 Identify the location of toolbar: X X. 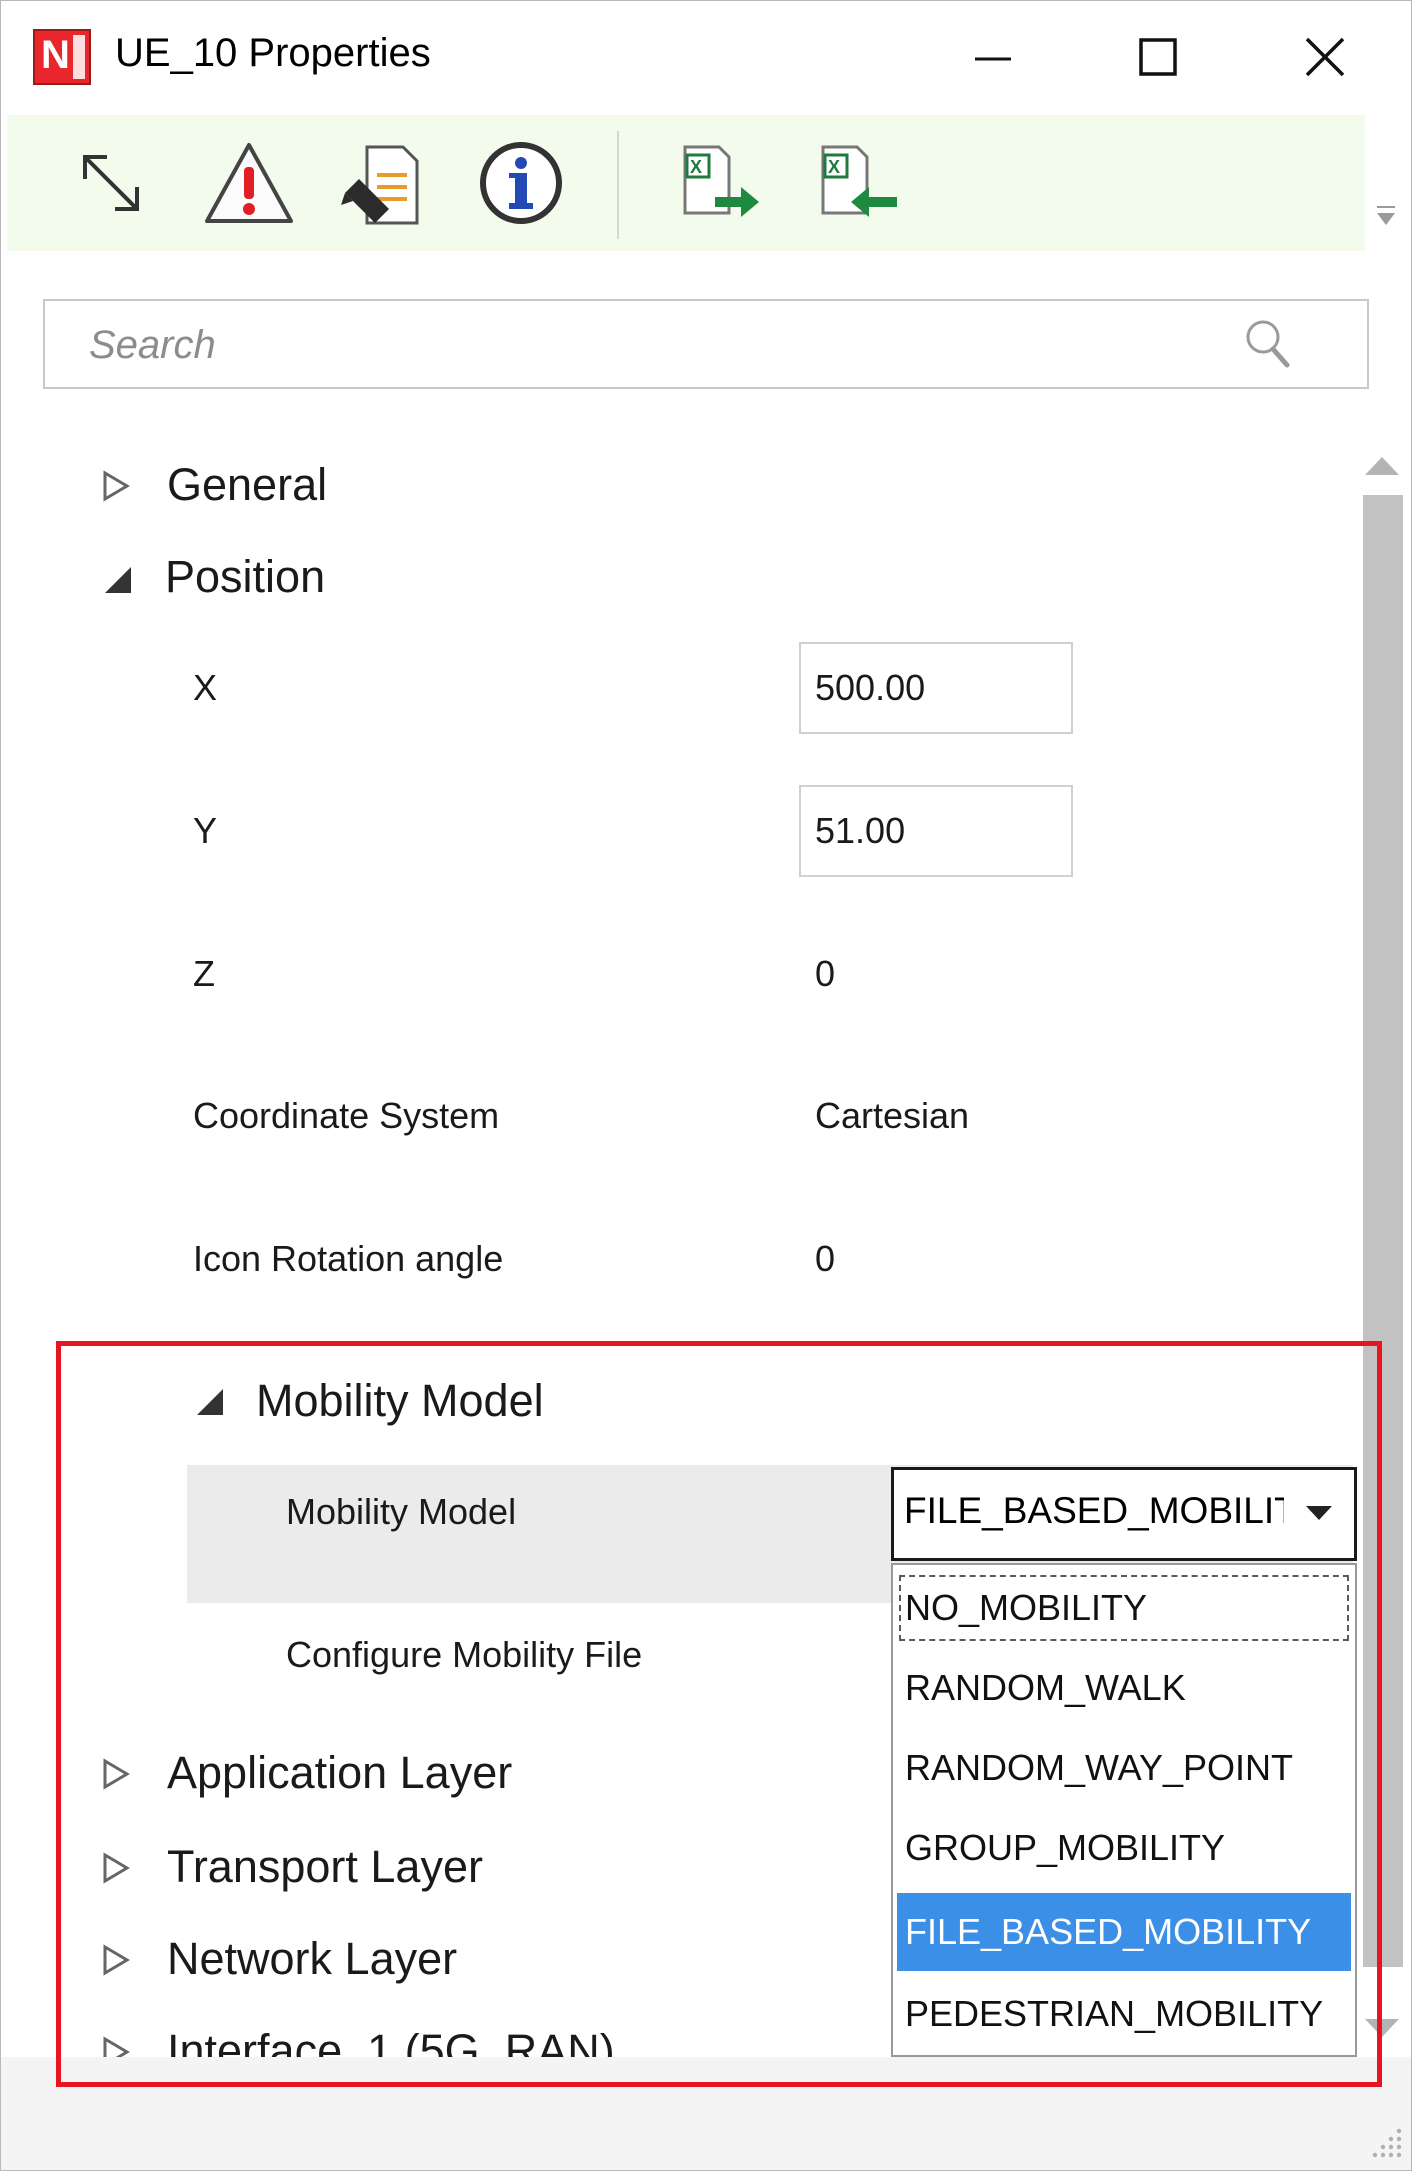
(686, 183).